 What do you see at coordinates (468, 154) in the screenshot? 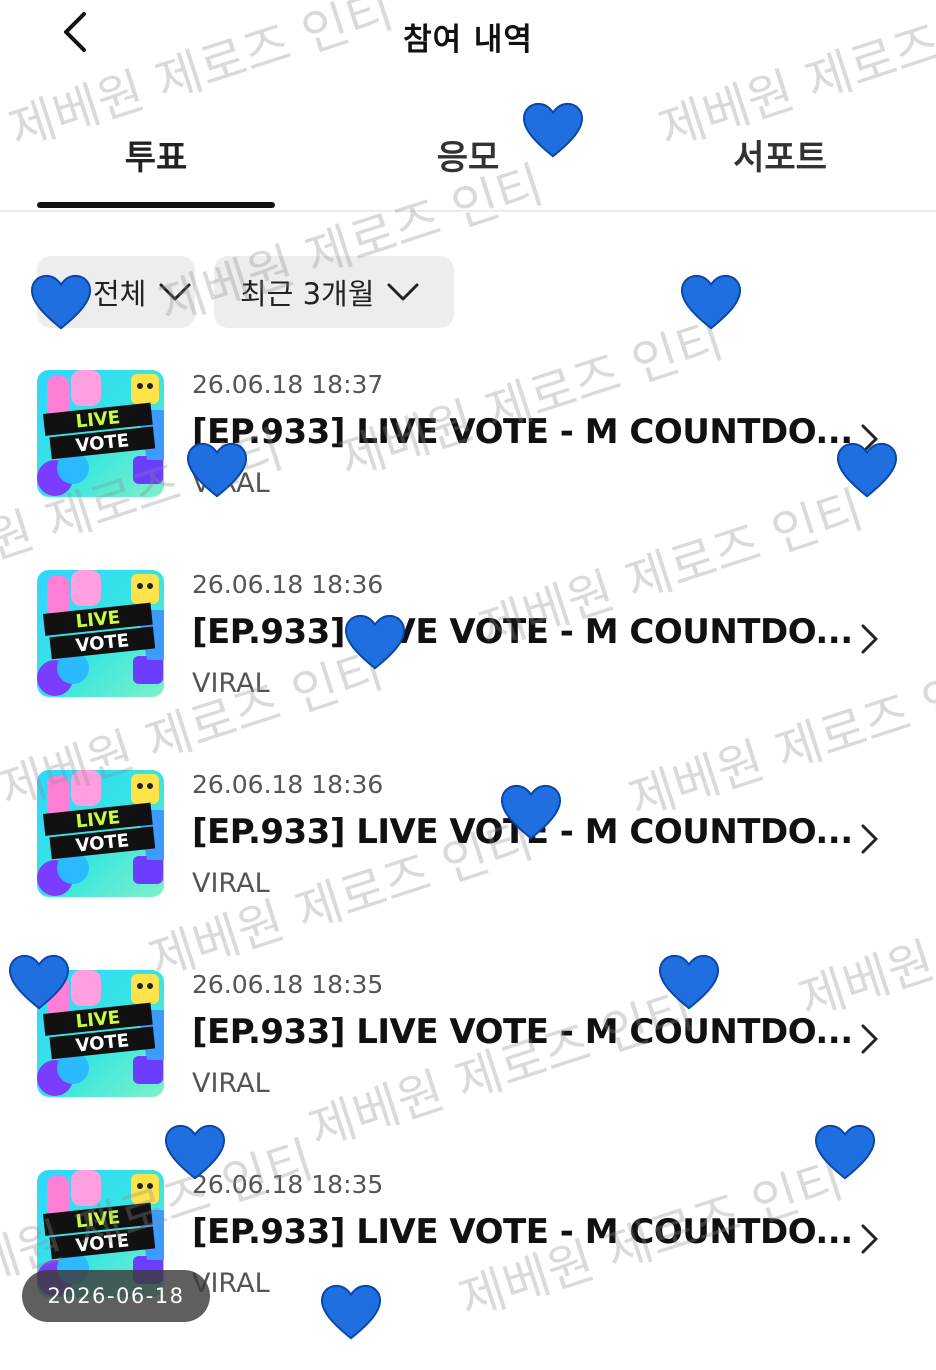
I see `tab-entry: 응모` at bounding box center [468, 154].